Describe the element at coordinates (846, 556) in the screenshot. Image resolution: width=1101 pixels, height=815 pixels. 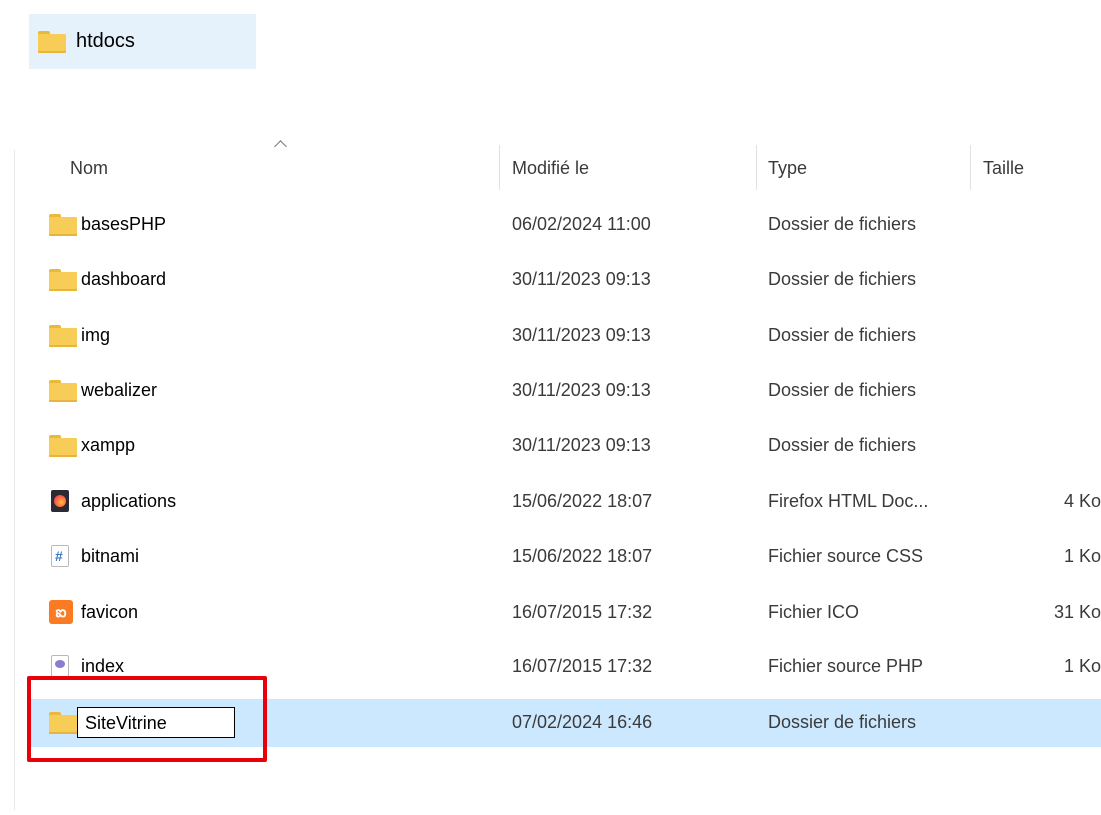
I see `file-type: Fichier source CSS` at that location.